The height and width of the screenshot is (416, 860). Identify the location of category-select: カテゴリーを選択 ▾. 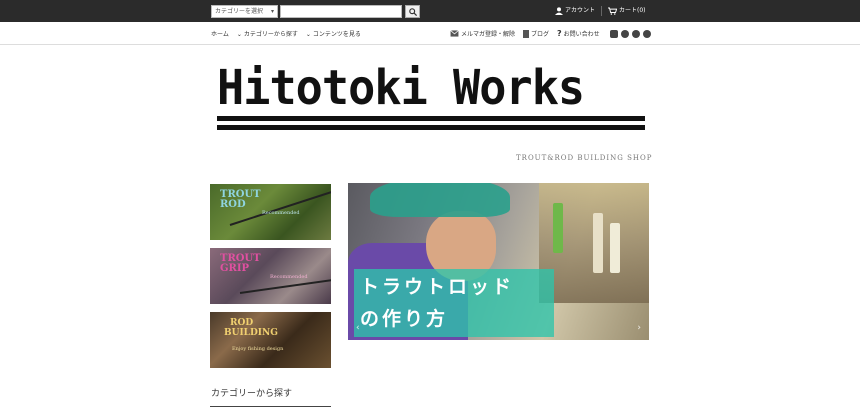
(244, 11).